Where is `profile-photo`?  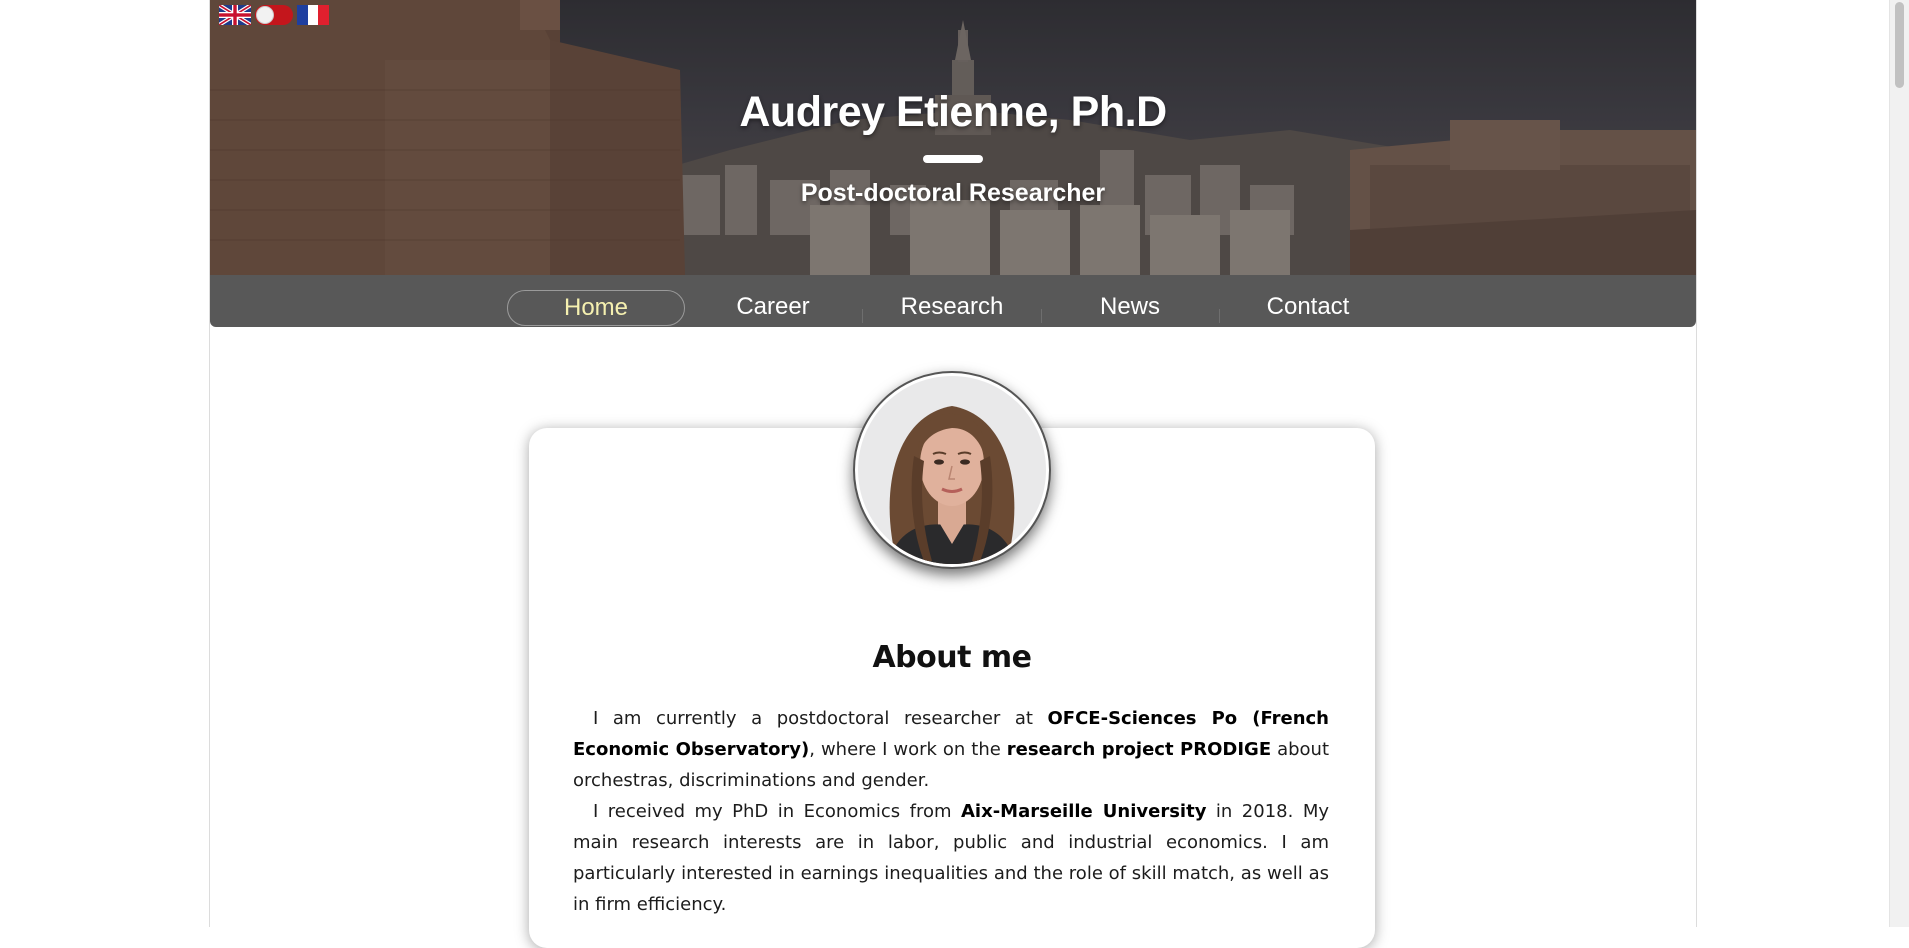
profile-photo is located at coordinates (952, 470).